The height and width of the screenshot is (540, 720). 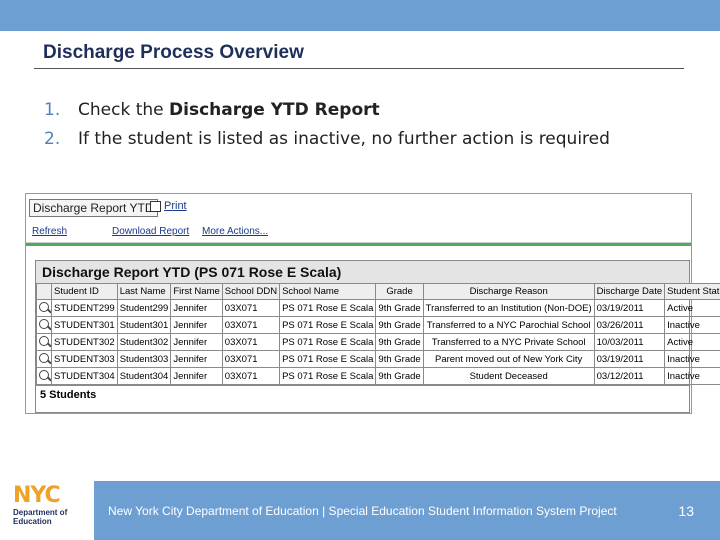 I want to click on cell-discharge-date: 10/03/2011, so click(x=629, y=342).